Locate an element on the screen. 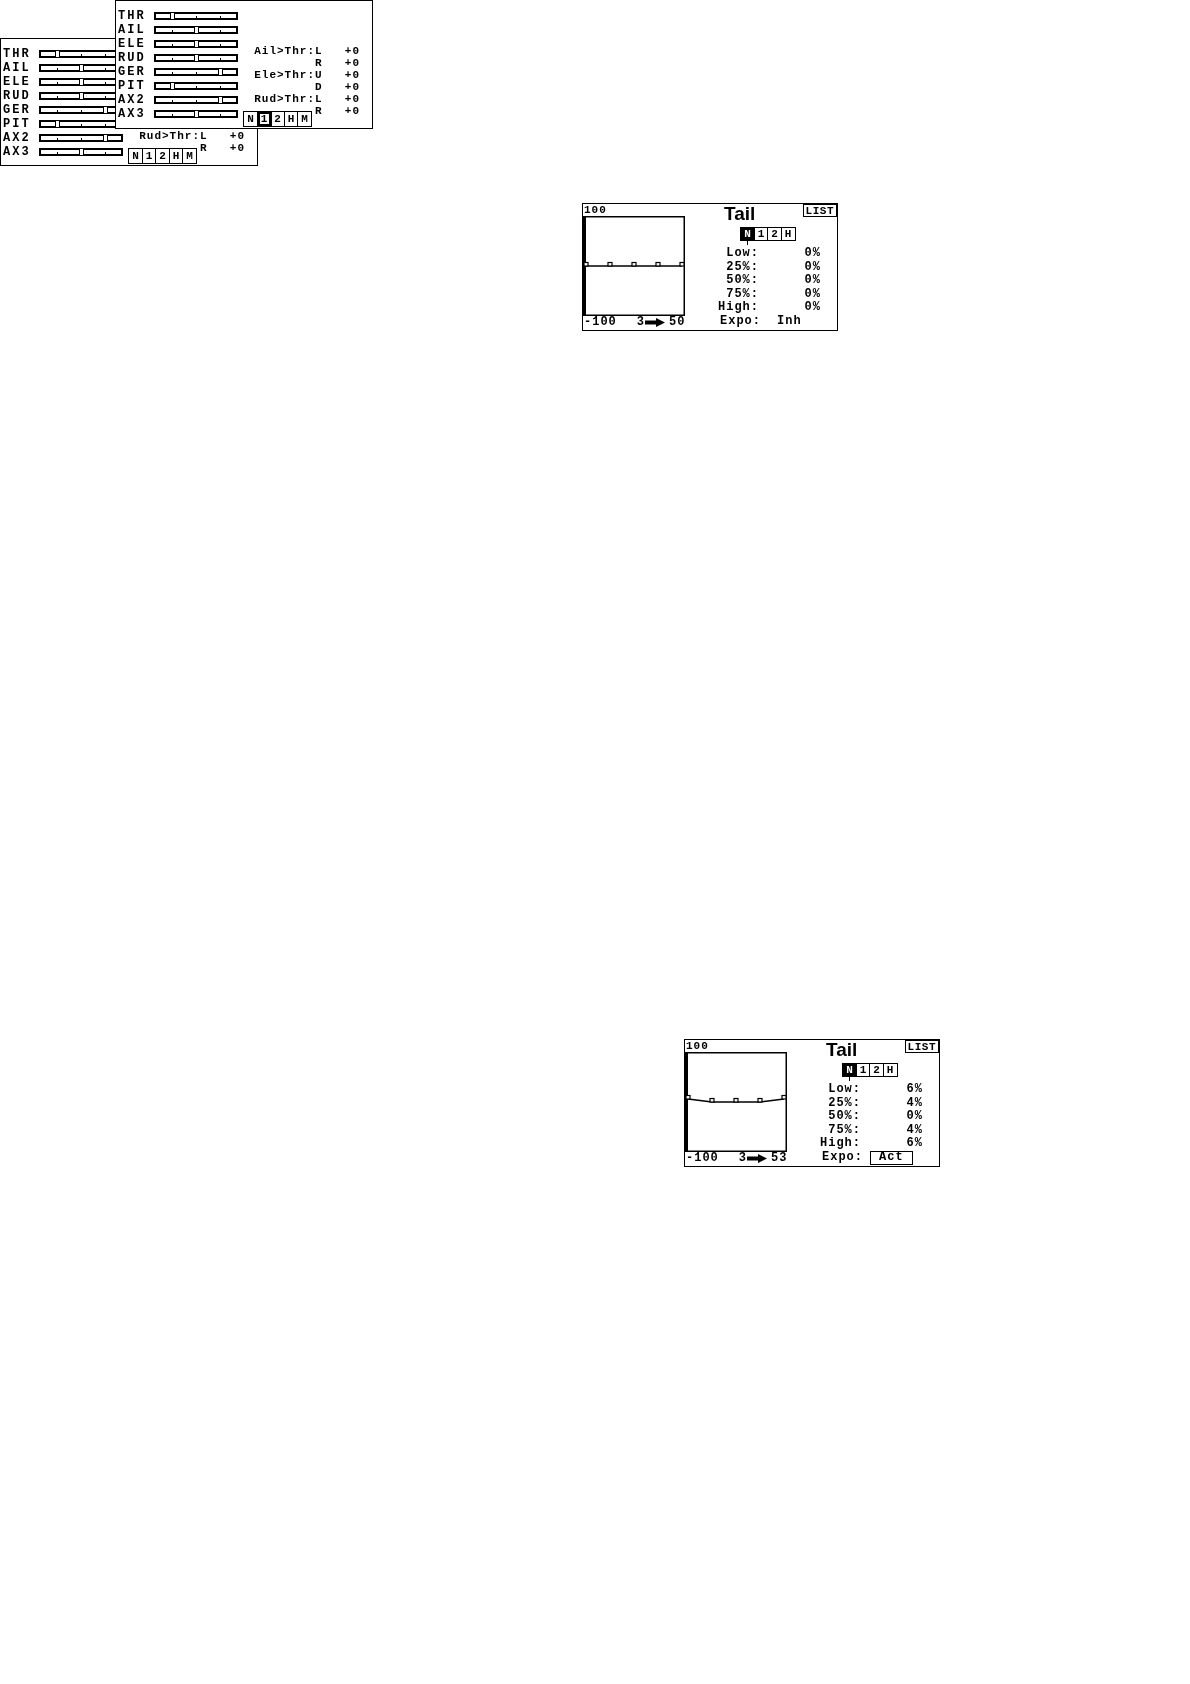  mix-side: U is located at coordinates (319, 75).